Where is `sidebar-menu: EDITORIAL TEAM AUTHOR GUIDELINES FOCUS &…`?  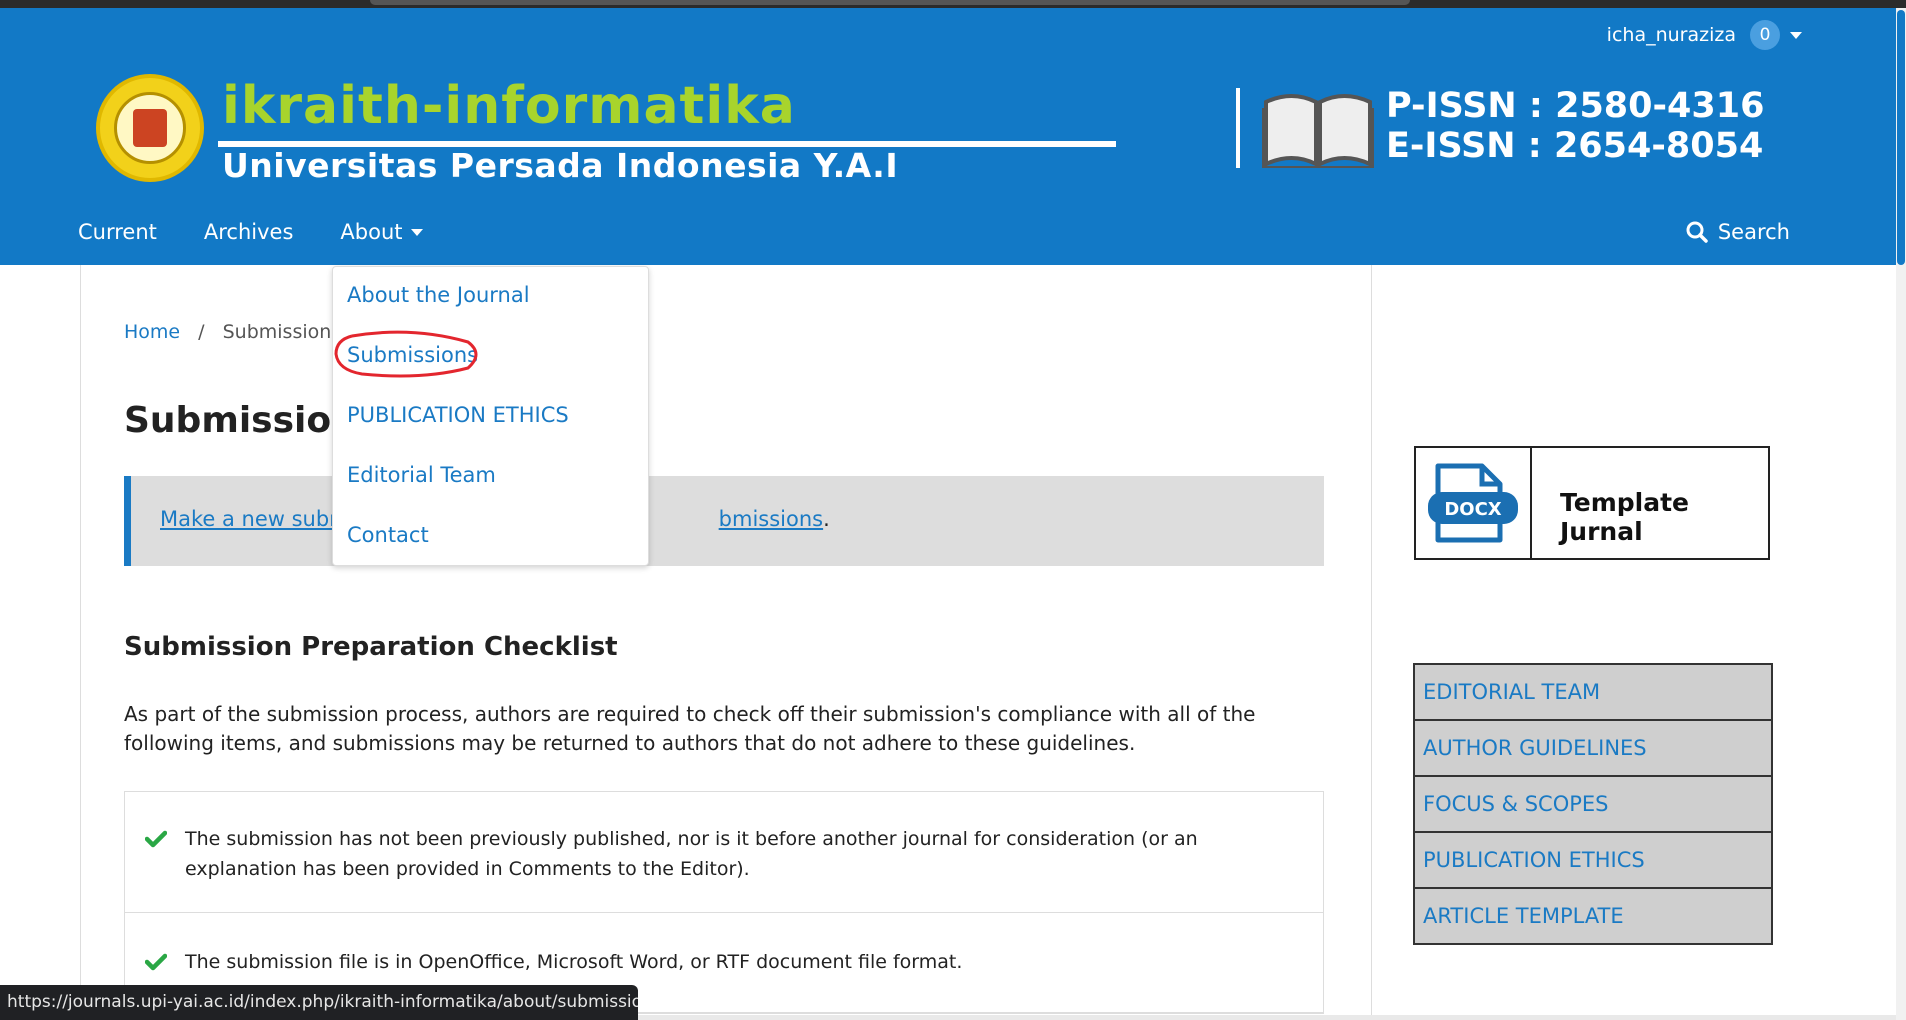 sidebar-menu: EDITORIAL TEAM AUTHOR GUIDELINES FOCUS &… is located at coordinates (1593, 804).